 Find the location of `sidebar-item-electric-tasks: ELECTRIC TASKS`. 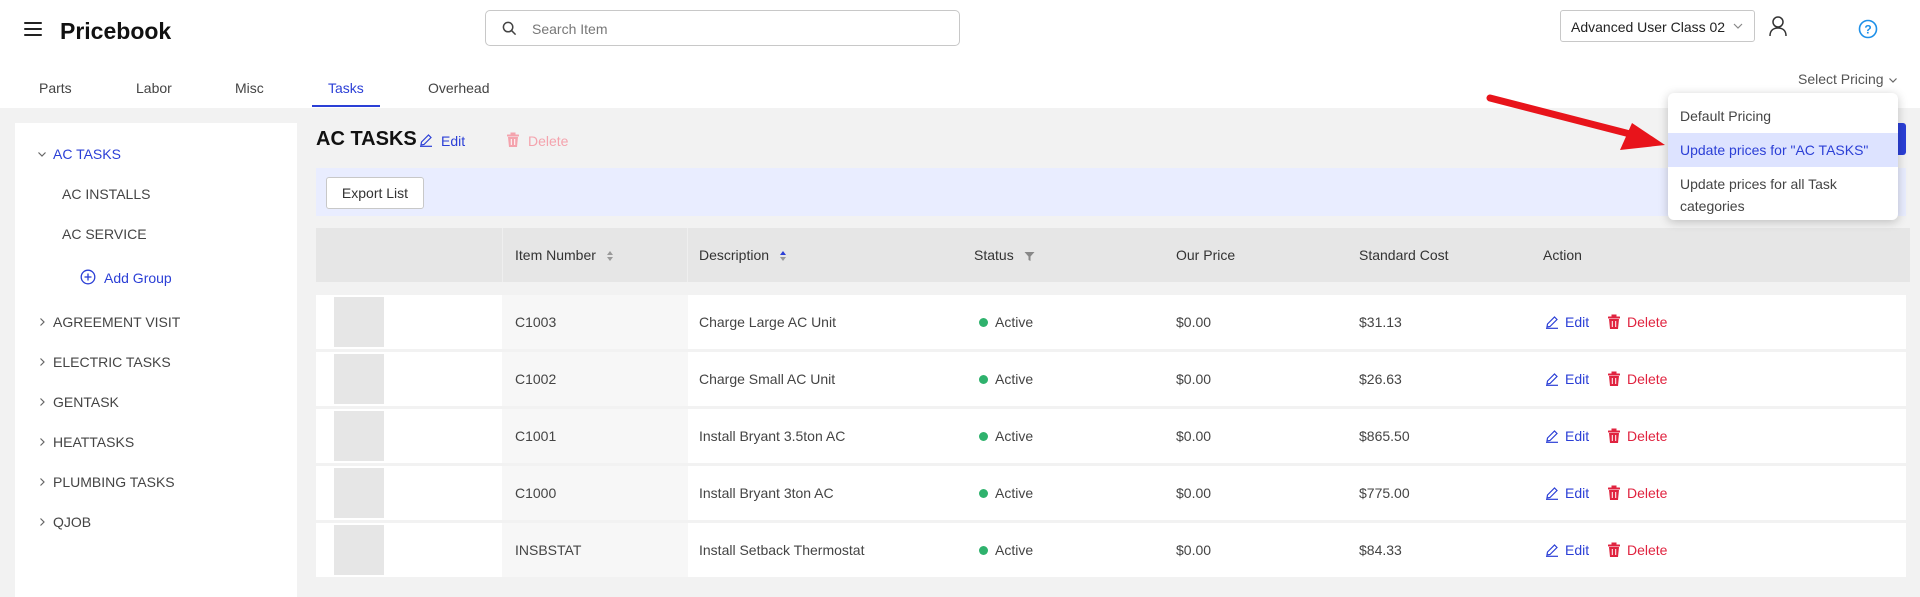

sidebar-item-electric-tasks: ELECTRIC TASKS is located at coordinates (105, 362).